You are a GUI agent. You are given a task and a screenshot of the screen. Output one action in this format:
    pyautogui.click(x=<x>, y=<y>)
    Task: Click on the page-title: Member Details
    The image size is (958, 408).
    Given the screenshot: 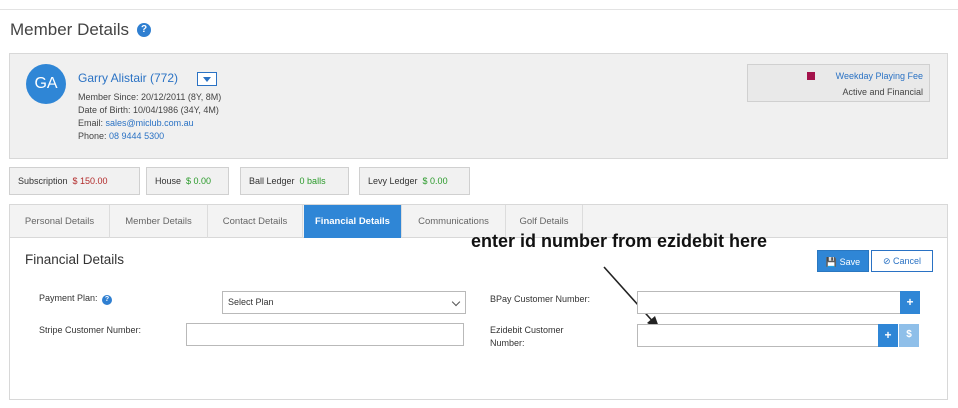 What is the action you would take?
    pyautogui.click(x=70, y=29)
    